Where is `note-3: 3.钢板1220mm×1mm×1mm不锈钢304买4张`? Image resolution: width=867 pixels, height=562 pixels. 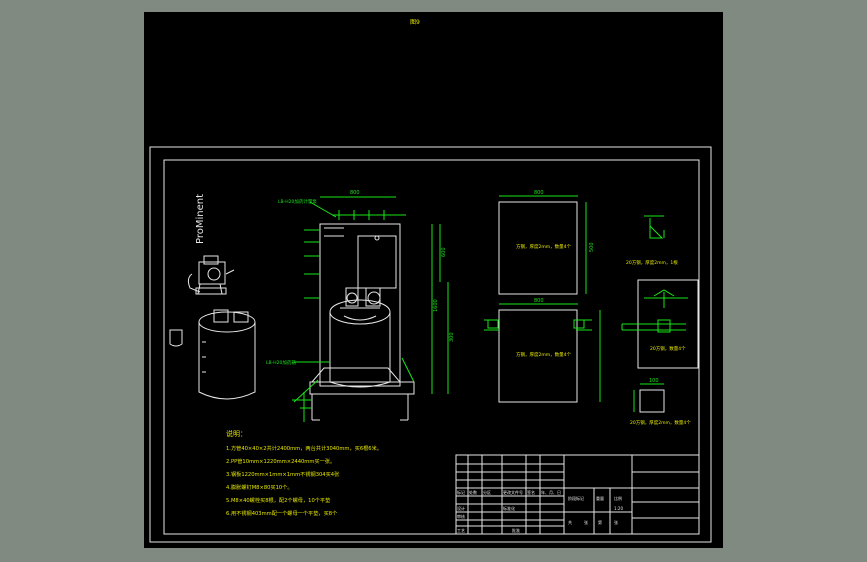 note-3: 3.钢板1220mm×1mm×1mm不锈钢304买4张 is located at coordinates (283, 474).